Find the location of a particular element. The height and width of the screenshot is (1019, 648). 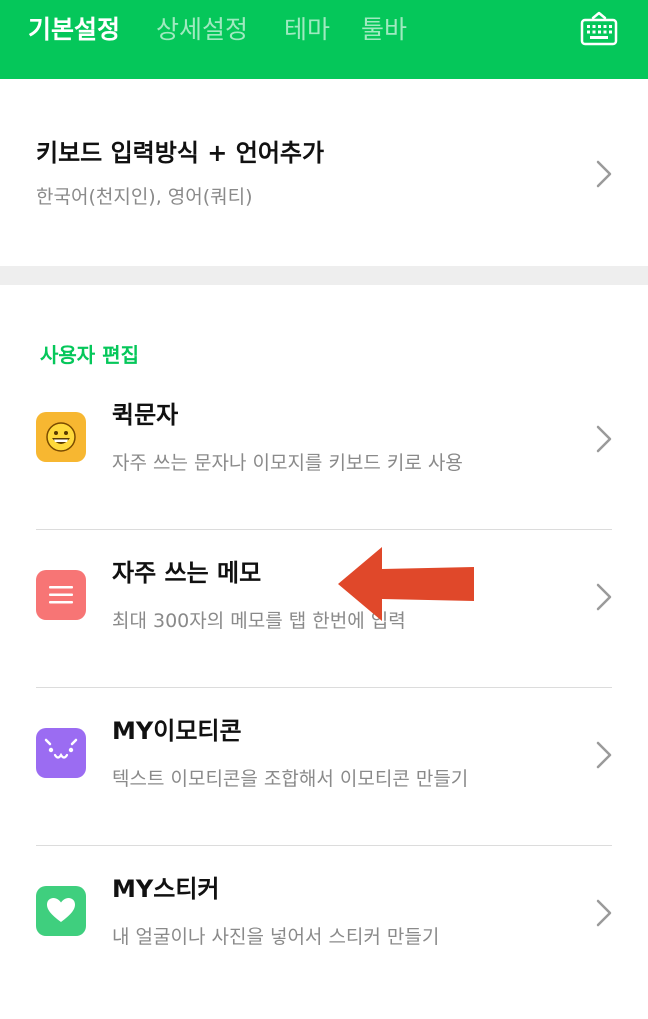

section-divider is located at coordinates (324, 275).